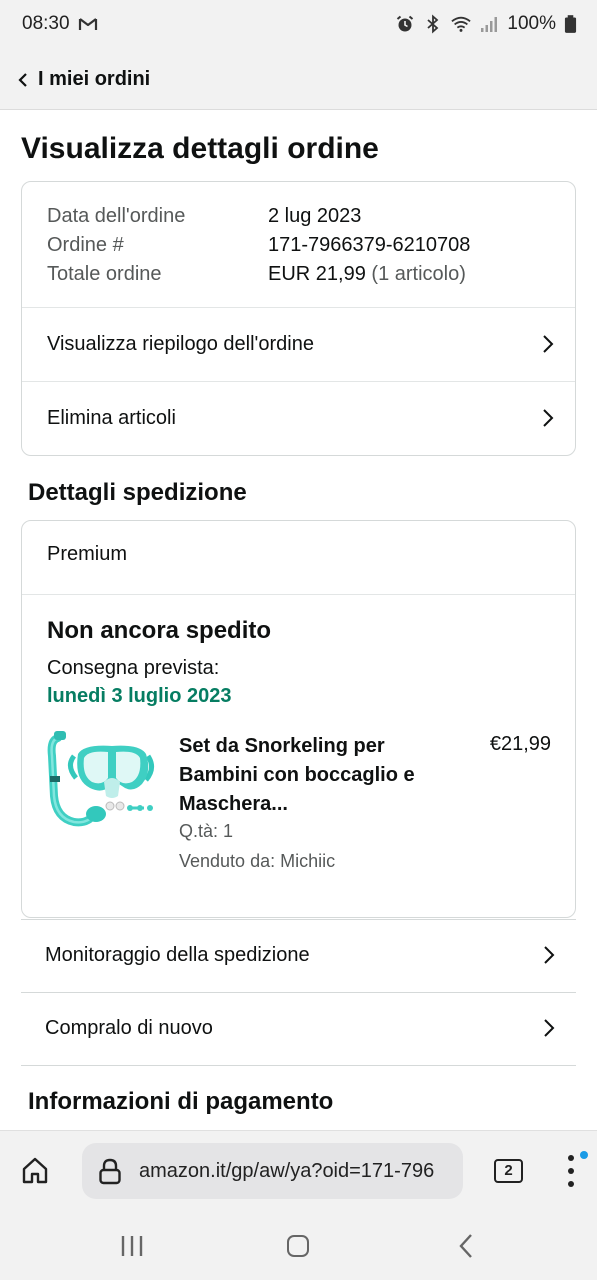 The image size is (597, 1280). What do you see at coordinates (298, 1028) in the screenshot?
I see `buy-again-link: Compralo di nuovo` at bounding box center [298, 1028].